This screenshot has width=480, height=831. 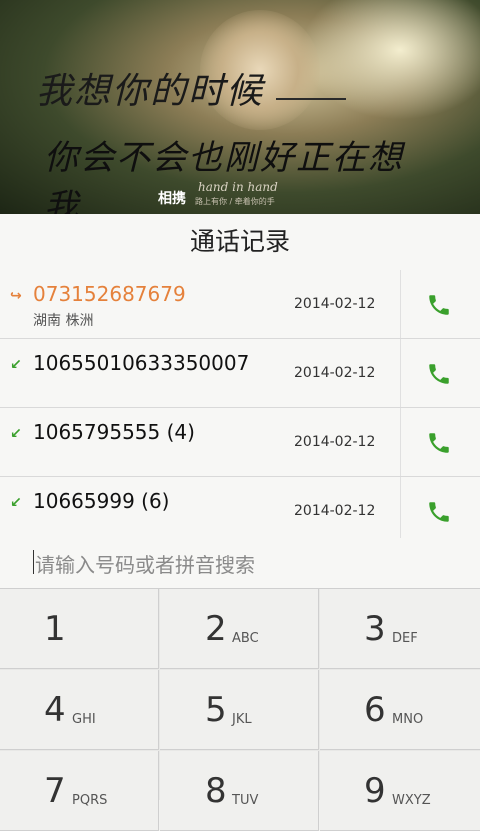 What do you see at coordinates (172, 199) in the screenshot?
I see `banner-tag-main: 相携` at bounding box center [172, 199].